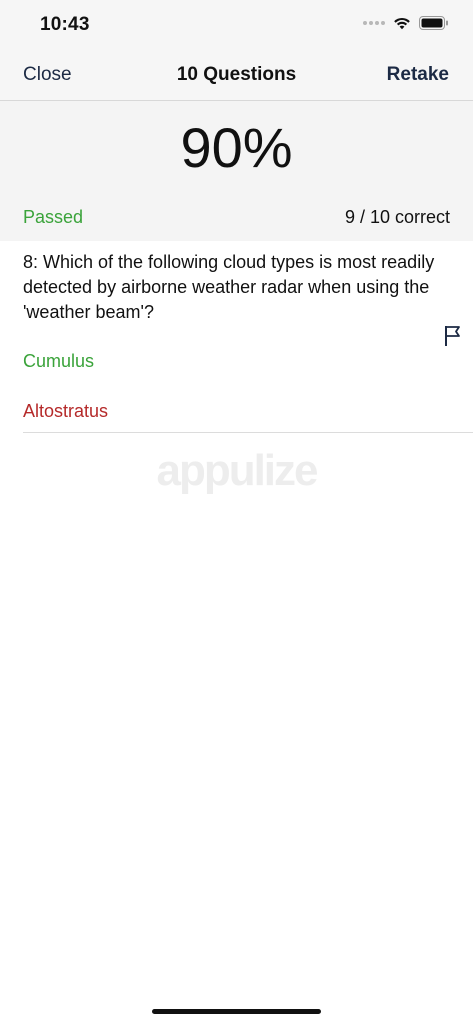  What do you see at coordinates (236, 25) in the screenshot?
I see `status-bar: 10:43` at bounding box center [236, 25].